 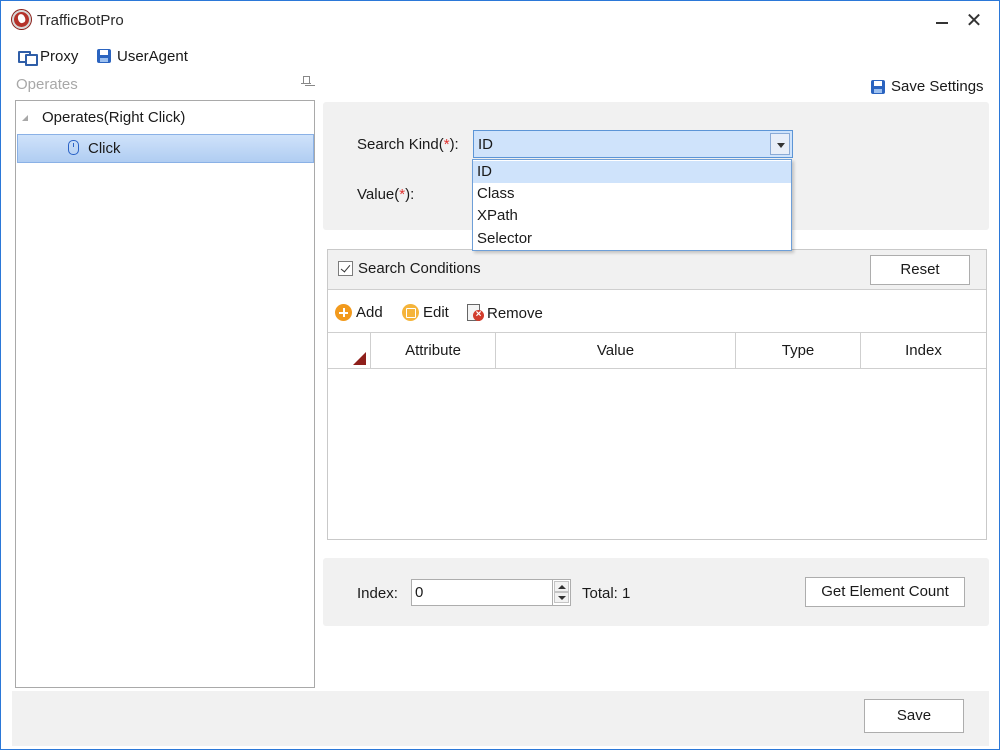 What do you see at coordinates (885, 592) in the screenshot?
I see `get-element-count-button: Get Element Count` at bounding box center [885, 592].